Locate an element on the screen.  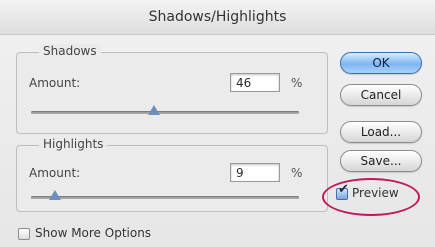
highlights-amount-input: 9 is located at coordinates (255, 172).